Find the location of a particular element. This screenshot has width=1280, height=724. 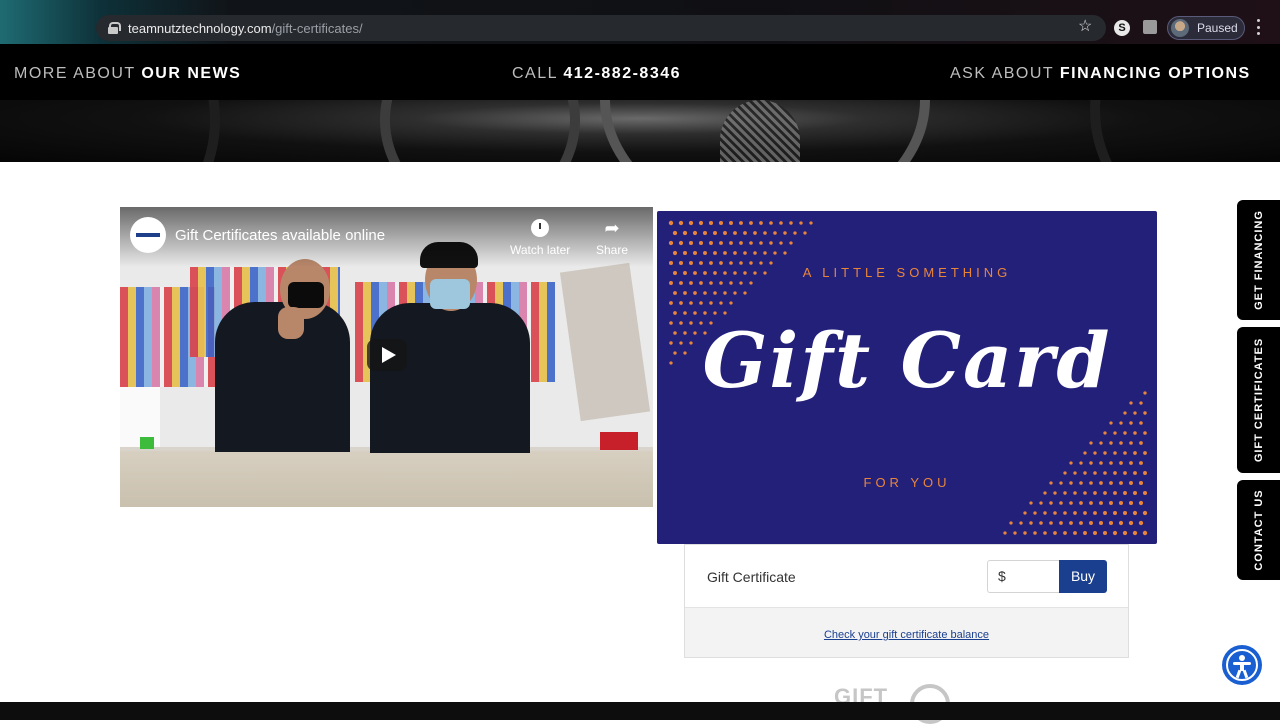

nav-news-strong: OUR NEWS is located at coordinates (191, 73).